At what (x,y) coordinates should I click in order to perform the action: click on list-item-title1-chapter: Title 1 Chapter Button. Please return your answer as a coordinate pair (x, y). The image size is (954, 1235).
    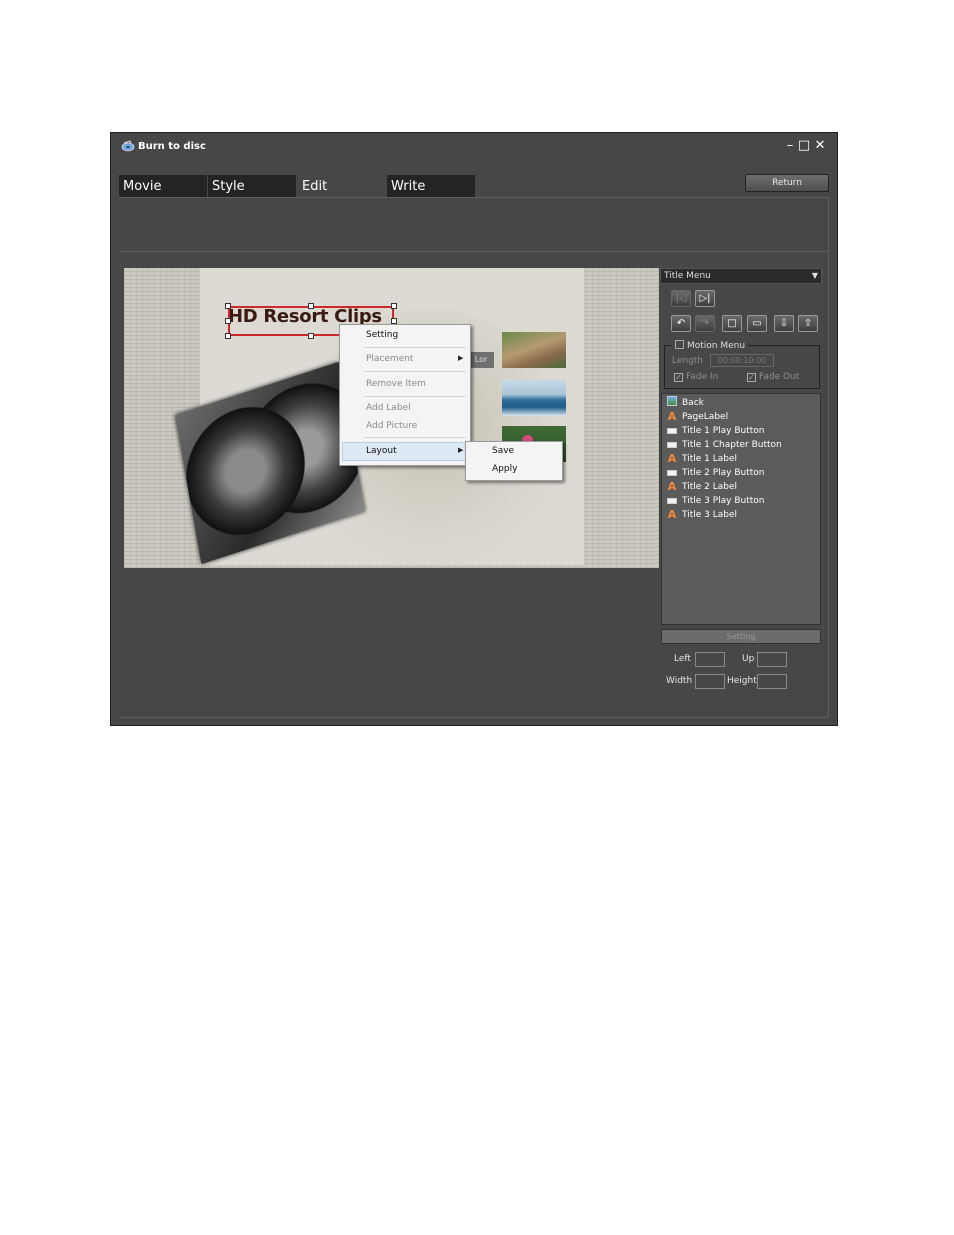
    Looking at the image, I should click on (724, 445).